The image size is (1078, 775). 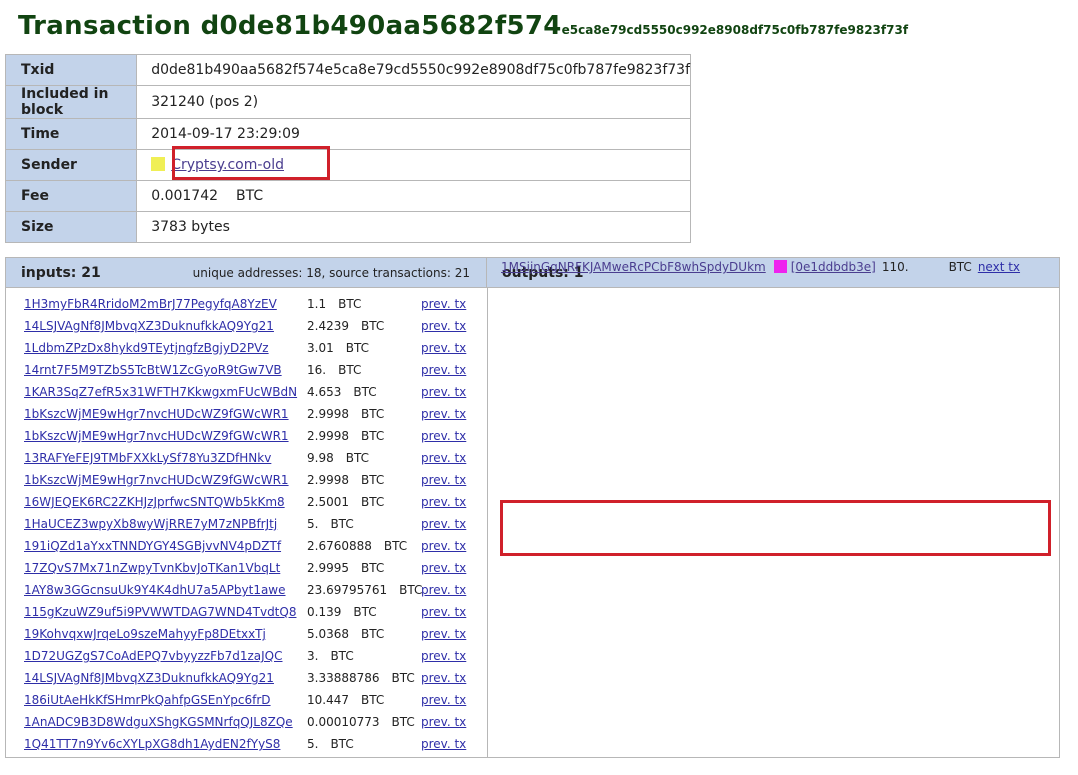 What do you see at coordinates (152, 568) in the screenshot?
I see `input-address-link: 17ZQvS7Mx71nZwpyTvnKbvJoTKan1VbqLt` at bounding box center [152, 568].